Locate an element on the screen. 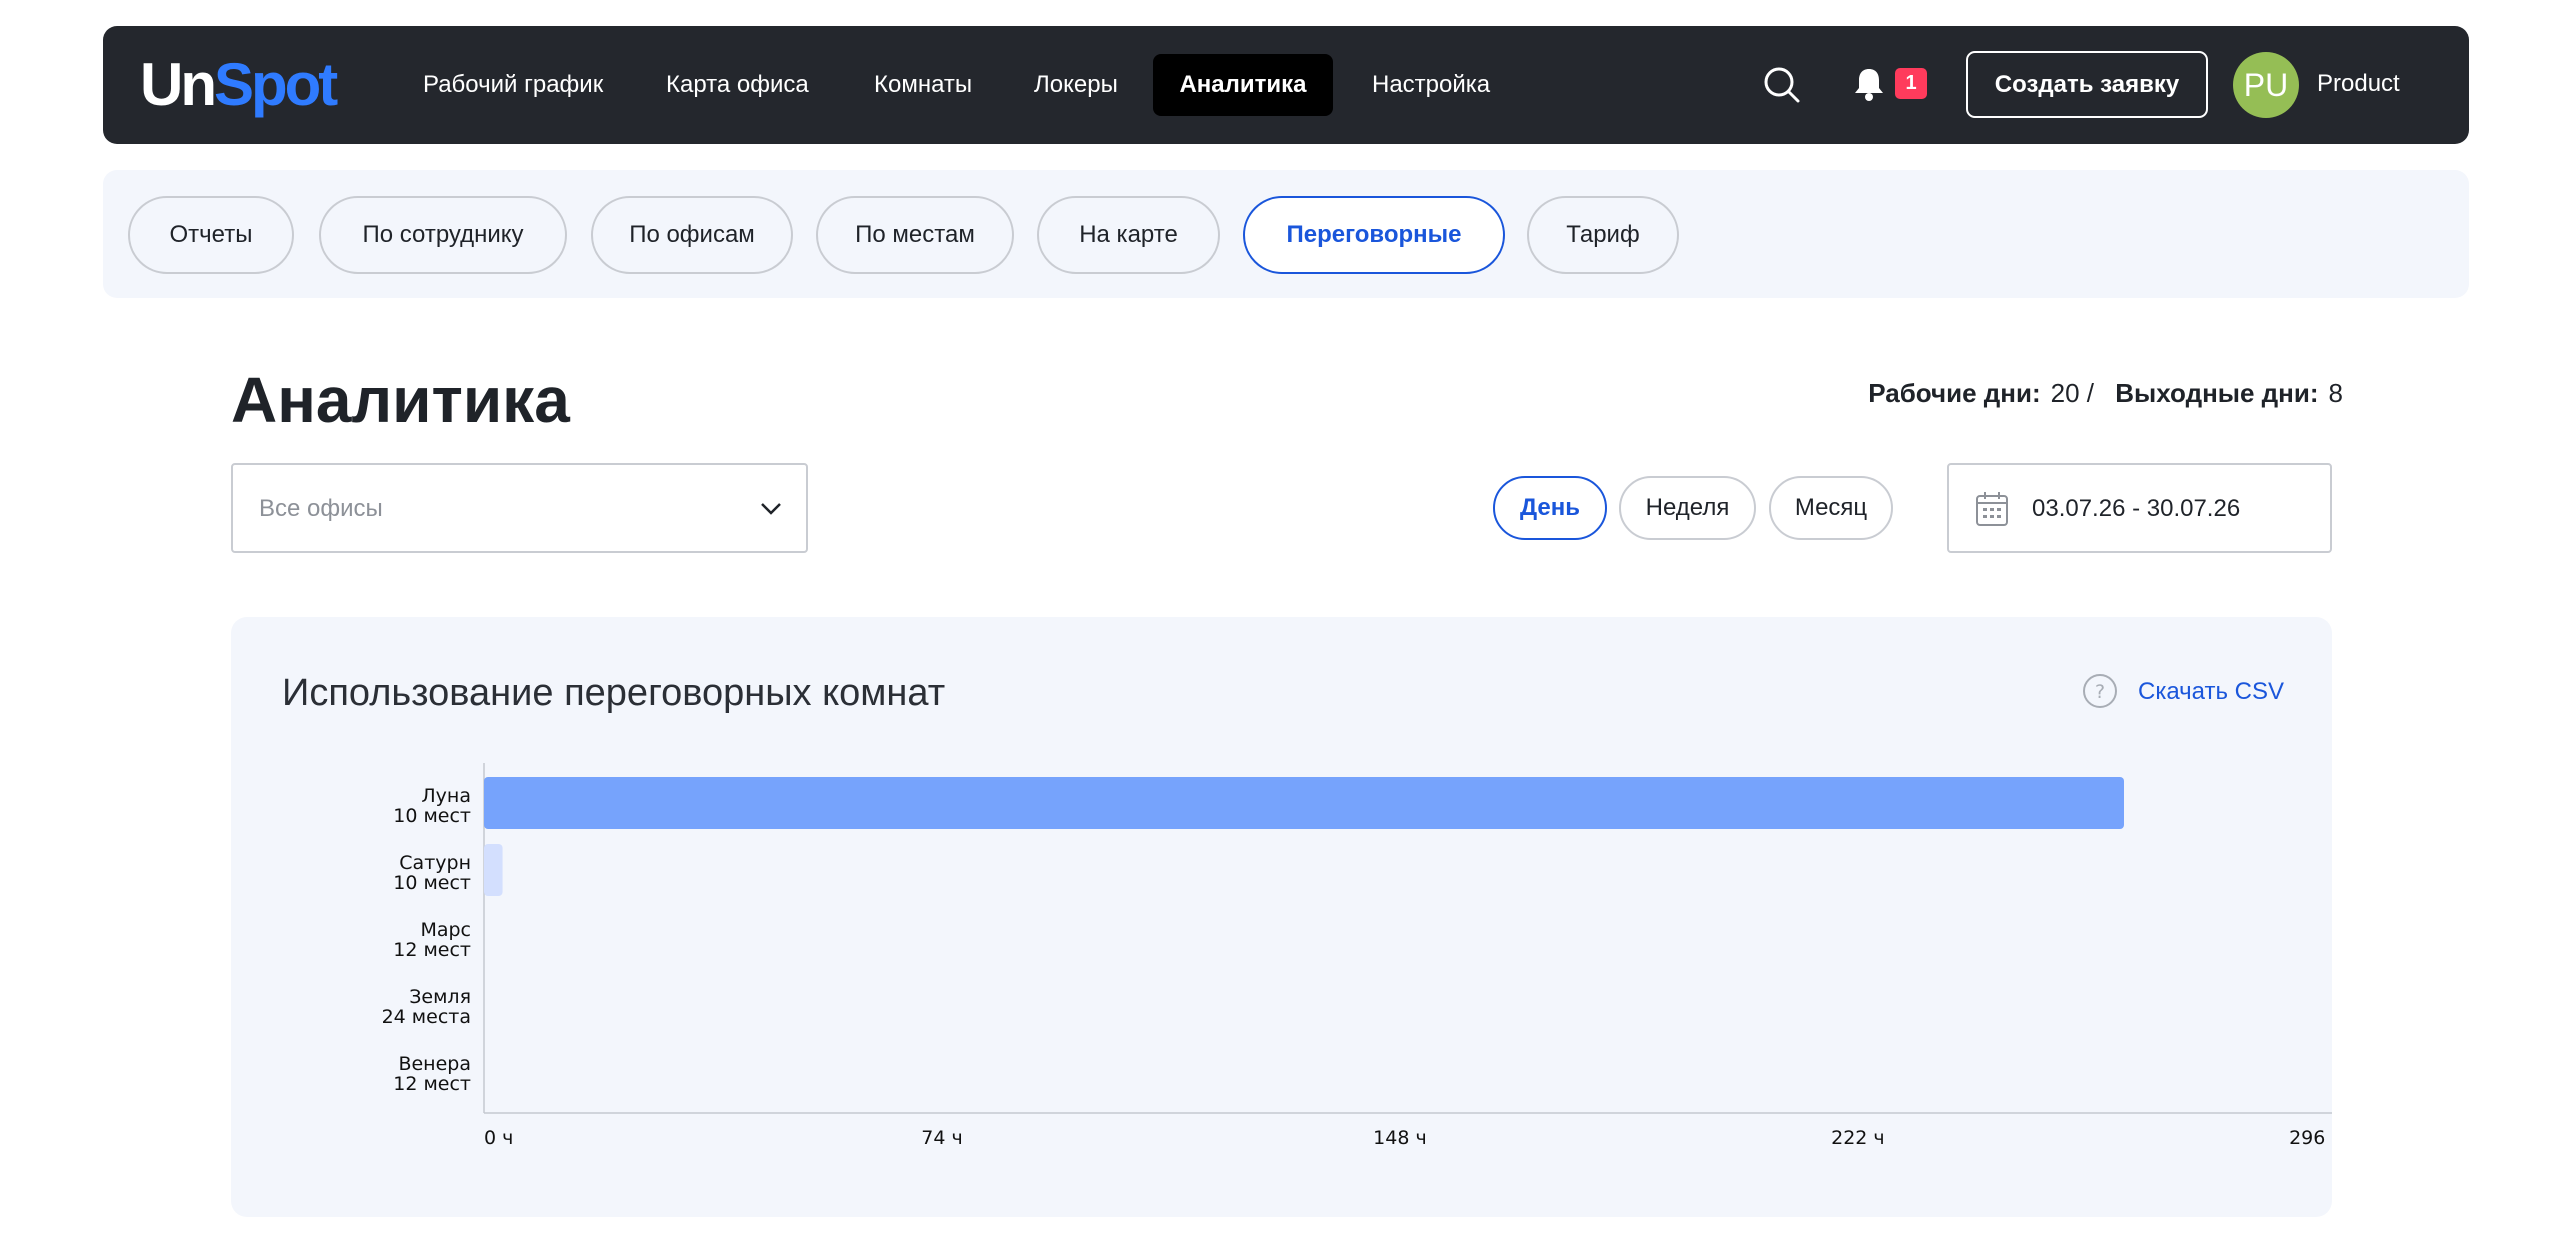 Image resolution: width=2560 pixels, height=1248 pixels. y-tick-label-capacity: 24 места is located at coordinates (426, 1017).